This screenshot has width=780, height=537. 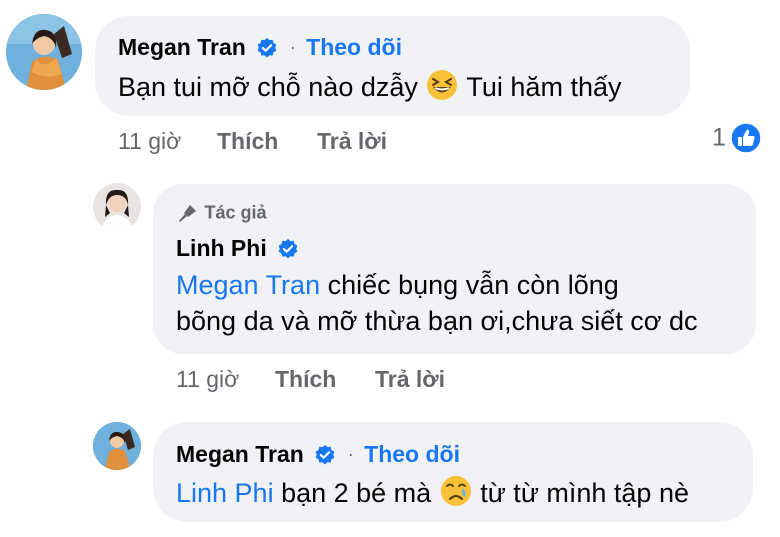 What do you see at coordinates (584, 493) in the screenshot?
I see `comment-text-part: từ từ mình tập nè` at bounding box center [584, 493].